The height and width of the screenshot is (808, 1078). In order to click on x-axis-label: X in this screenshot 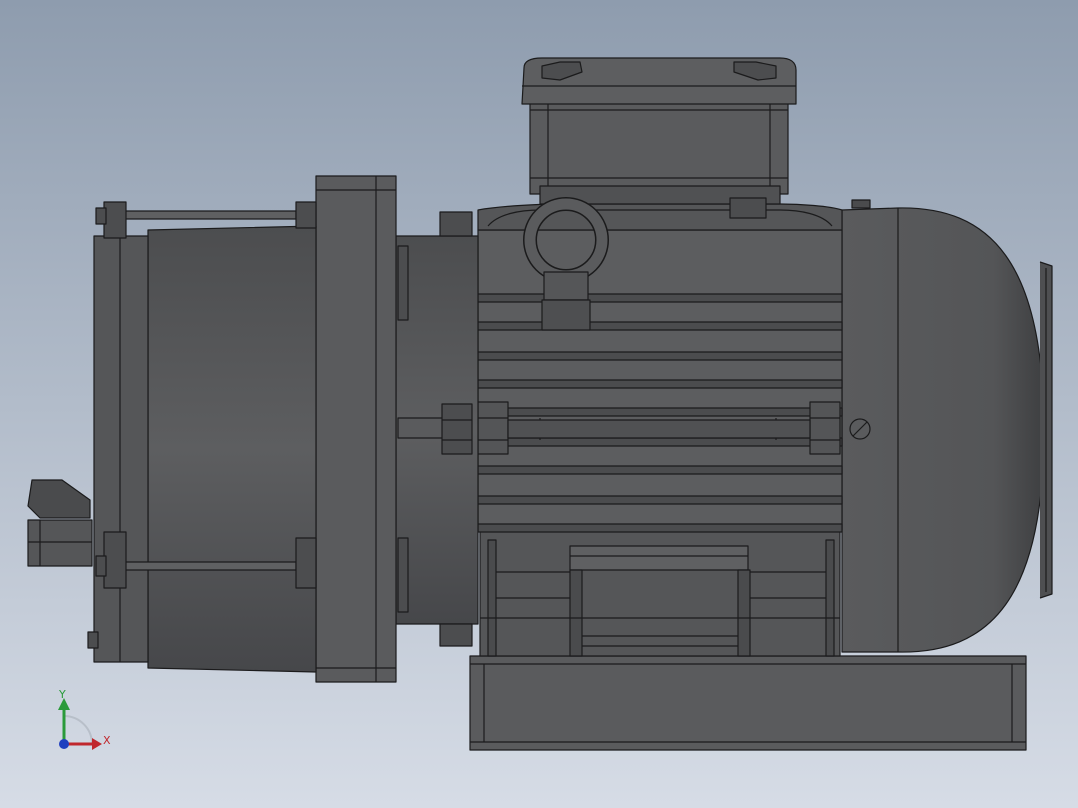, I will do `click(107, 740)`.